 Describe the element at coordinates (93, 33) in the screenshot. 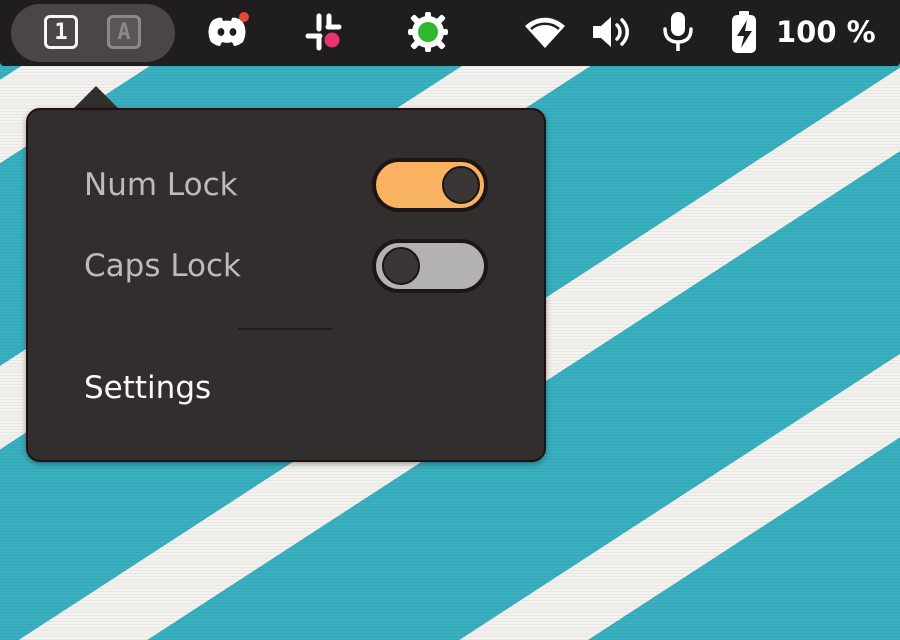

I see `keyboard-indicator-button` at that location.